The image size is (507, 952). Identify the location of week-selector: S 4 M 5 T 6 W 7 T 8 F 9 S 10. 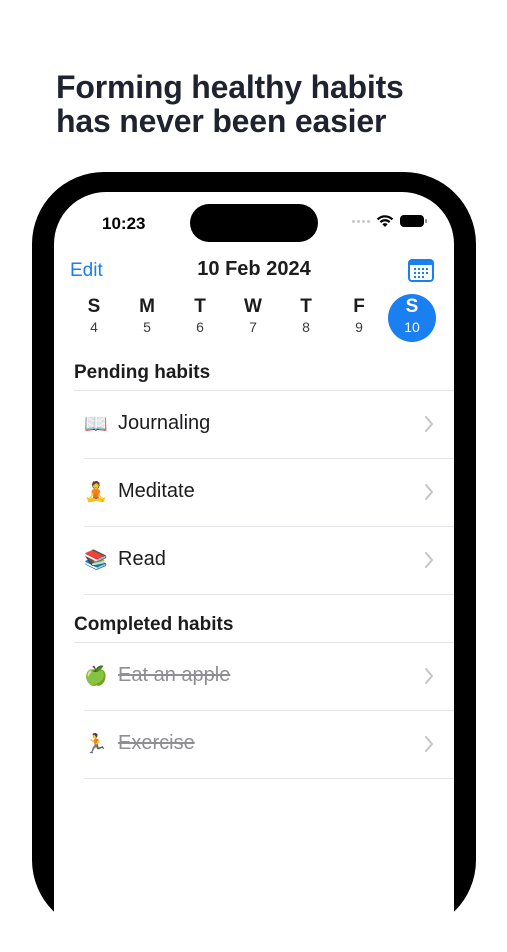
(260, 320).